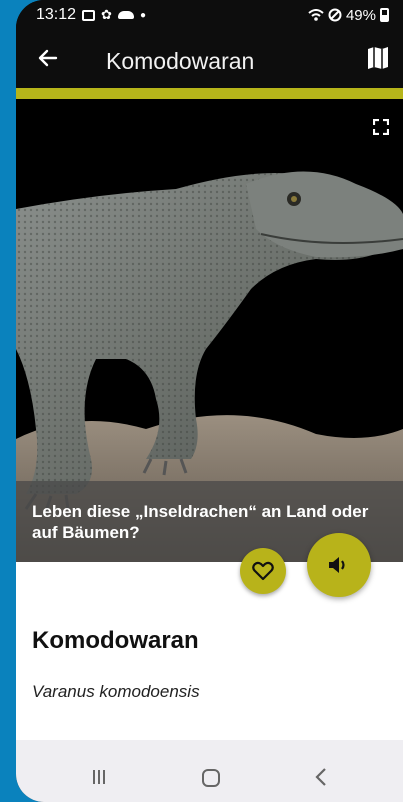 The width and height of the screenshot is (403, 802). What do you see at coordinates (360, 15) in the screenshot?
I see `battery-percent: 49%` at bounding box center [360, 15].